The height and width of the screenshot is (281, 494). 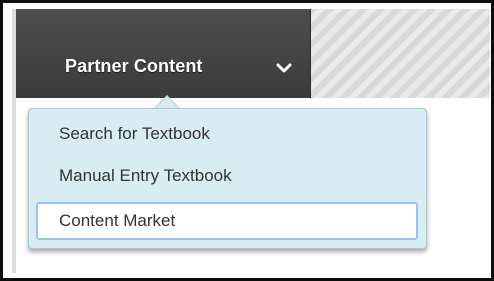 I want to click on menu-item-search-for-textbook: Search for Textbook, so click(x=227, y=135).